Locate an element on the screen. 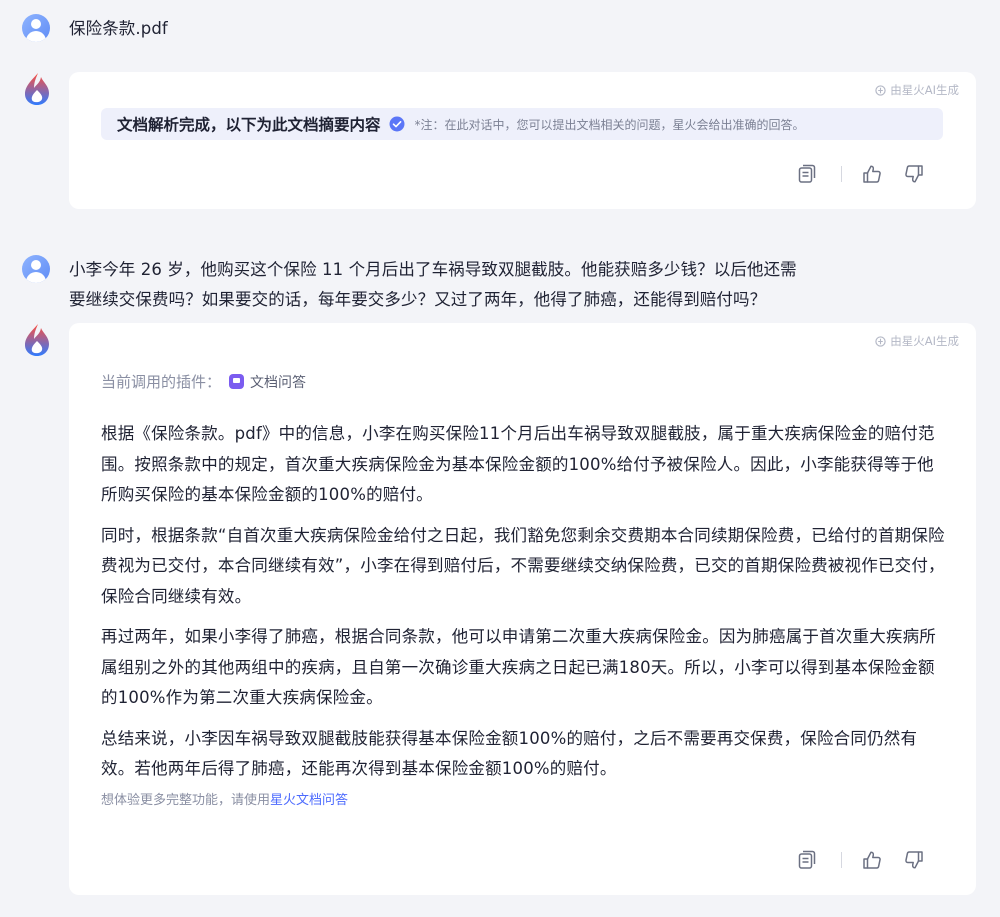  spark-doc-qa-link: 星火文档问答 is located at coordinates (309, 800).